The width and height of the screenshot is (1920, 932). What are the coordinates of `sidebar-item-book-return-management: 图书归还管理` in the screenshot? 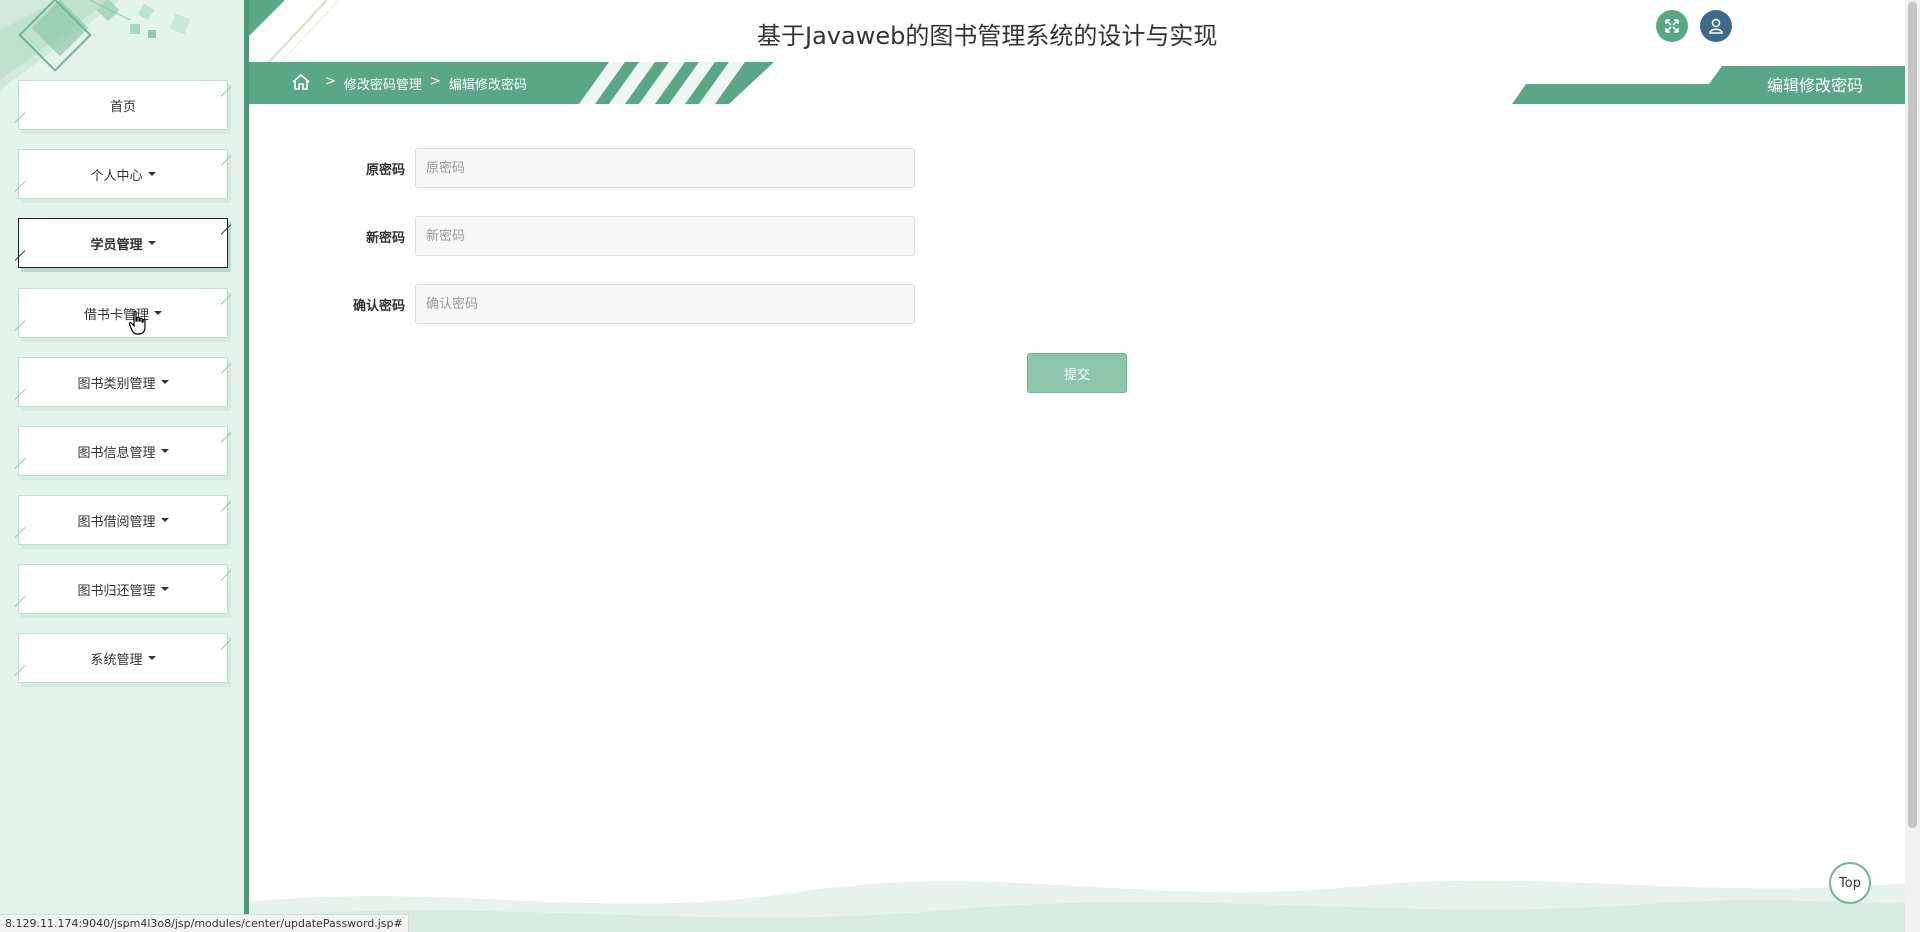 It's located at (123, 589).